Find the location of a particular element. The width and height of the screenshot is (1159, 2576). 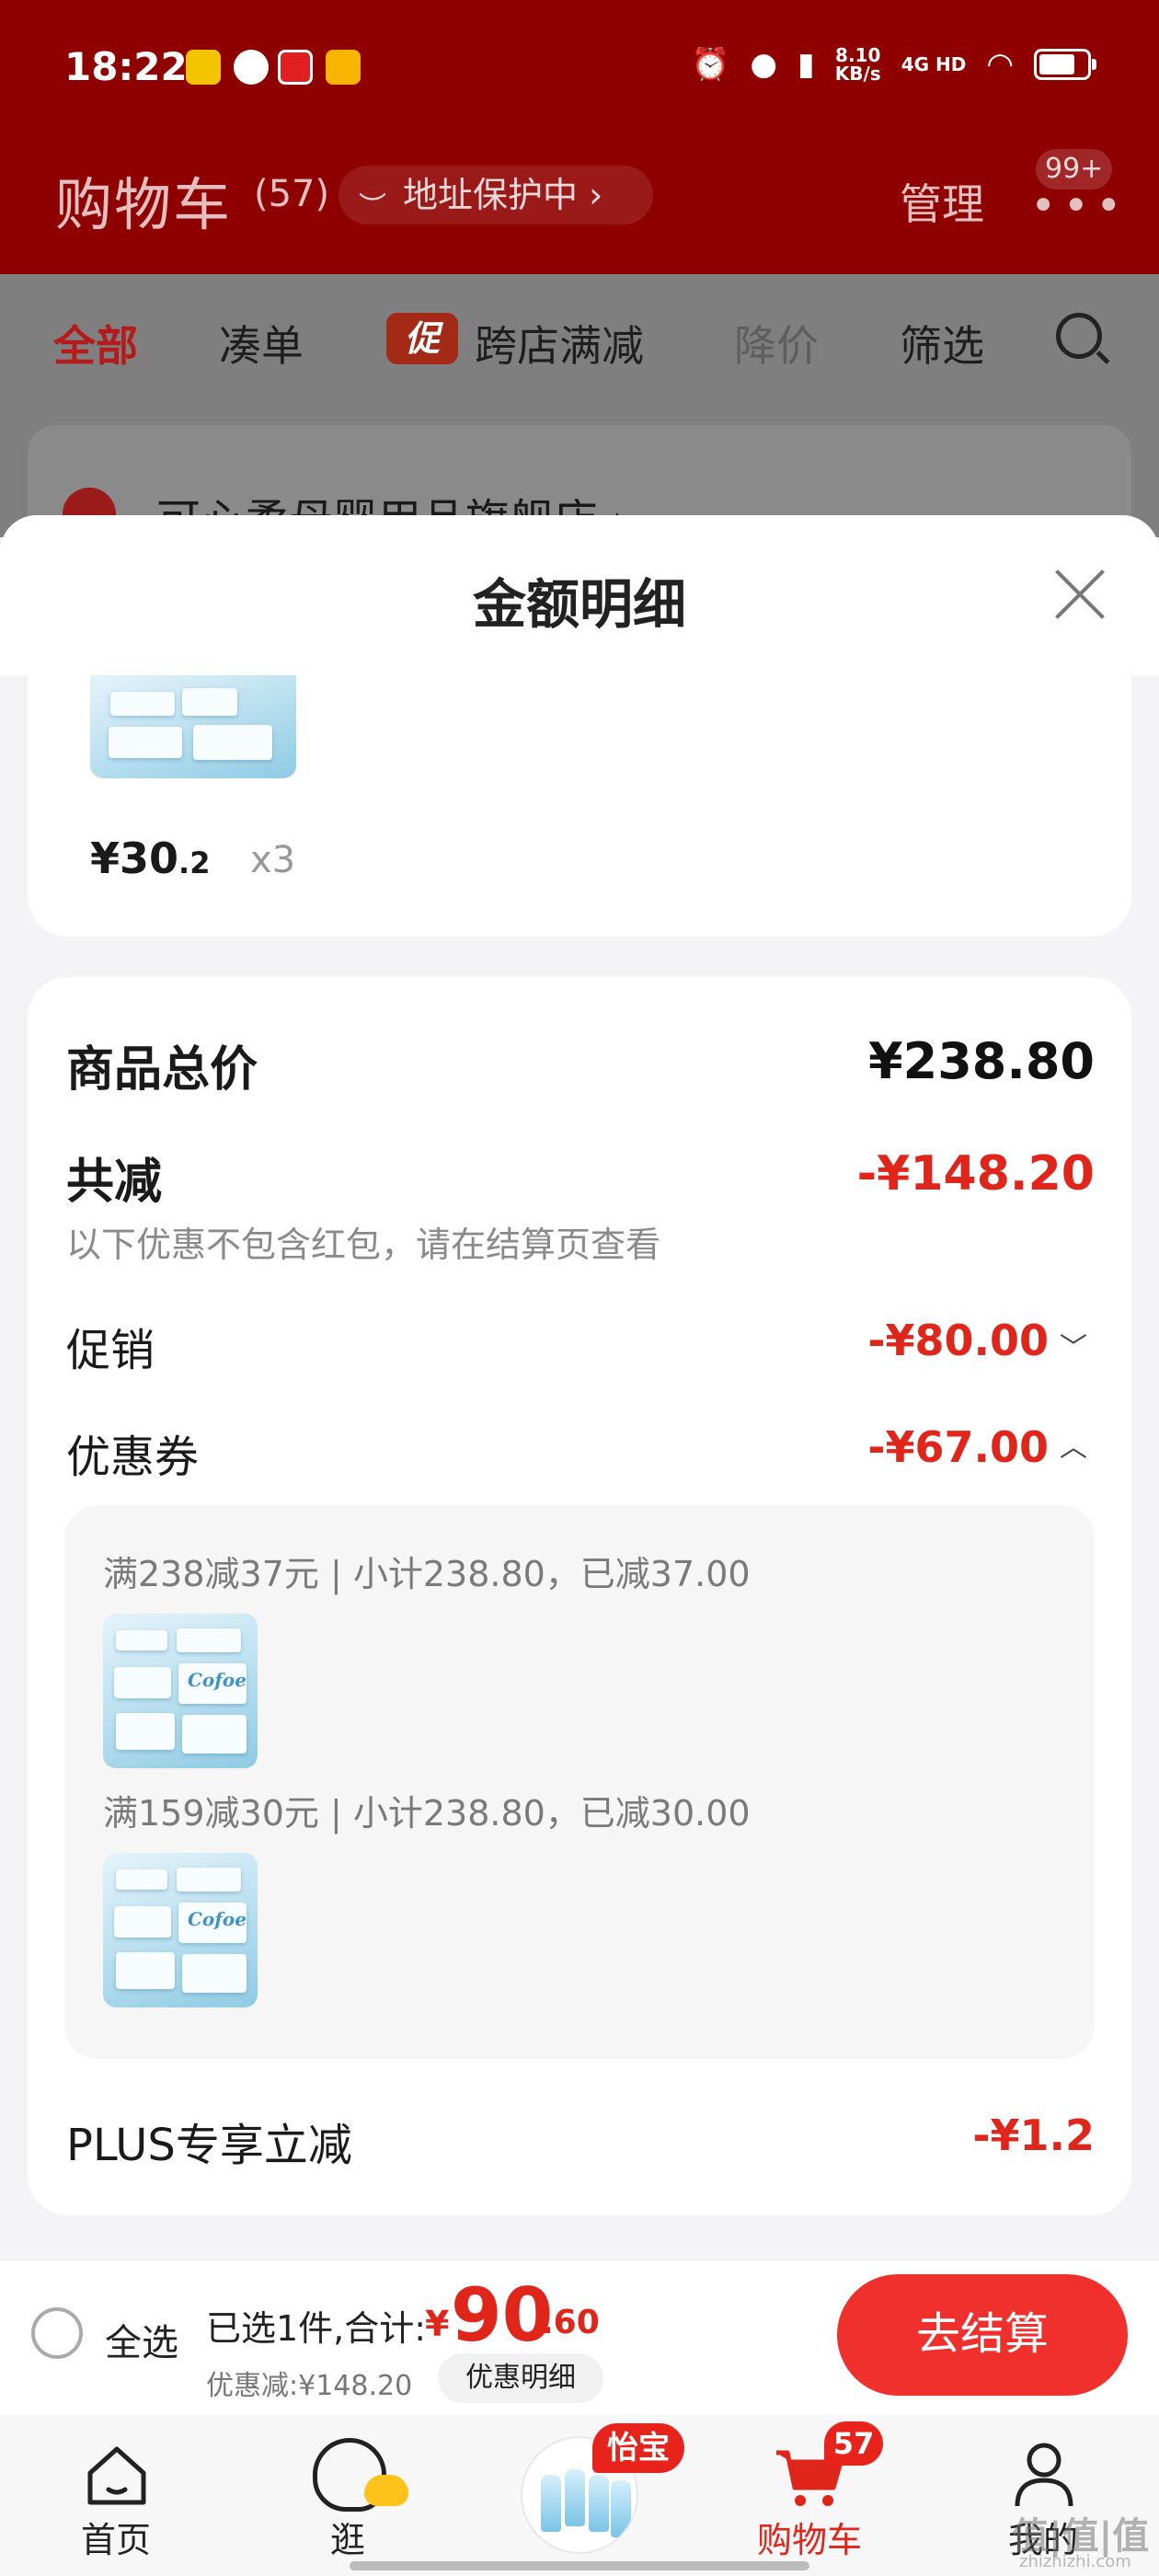

wifi-icon: ◠ is located at coordinates (1000, 64).